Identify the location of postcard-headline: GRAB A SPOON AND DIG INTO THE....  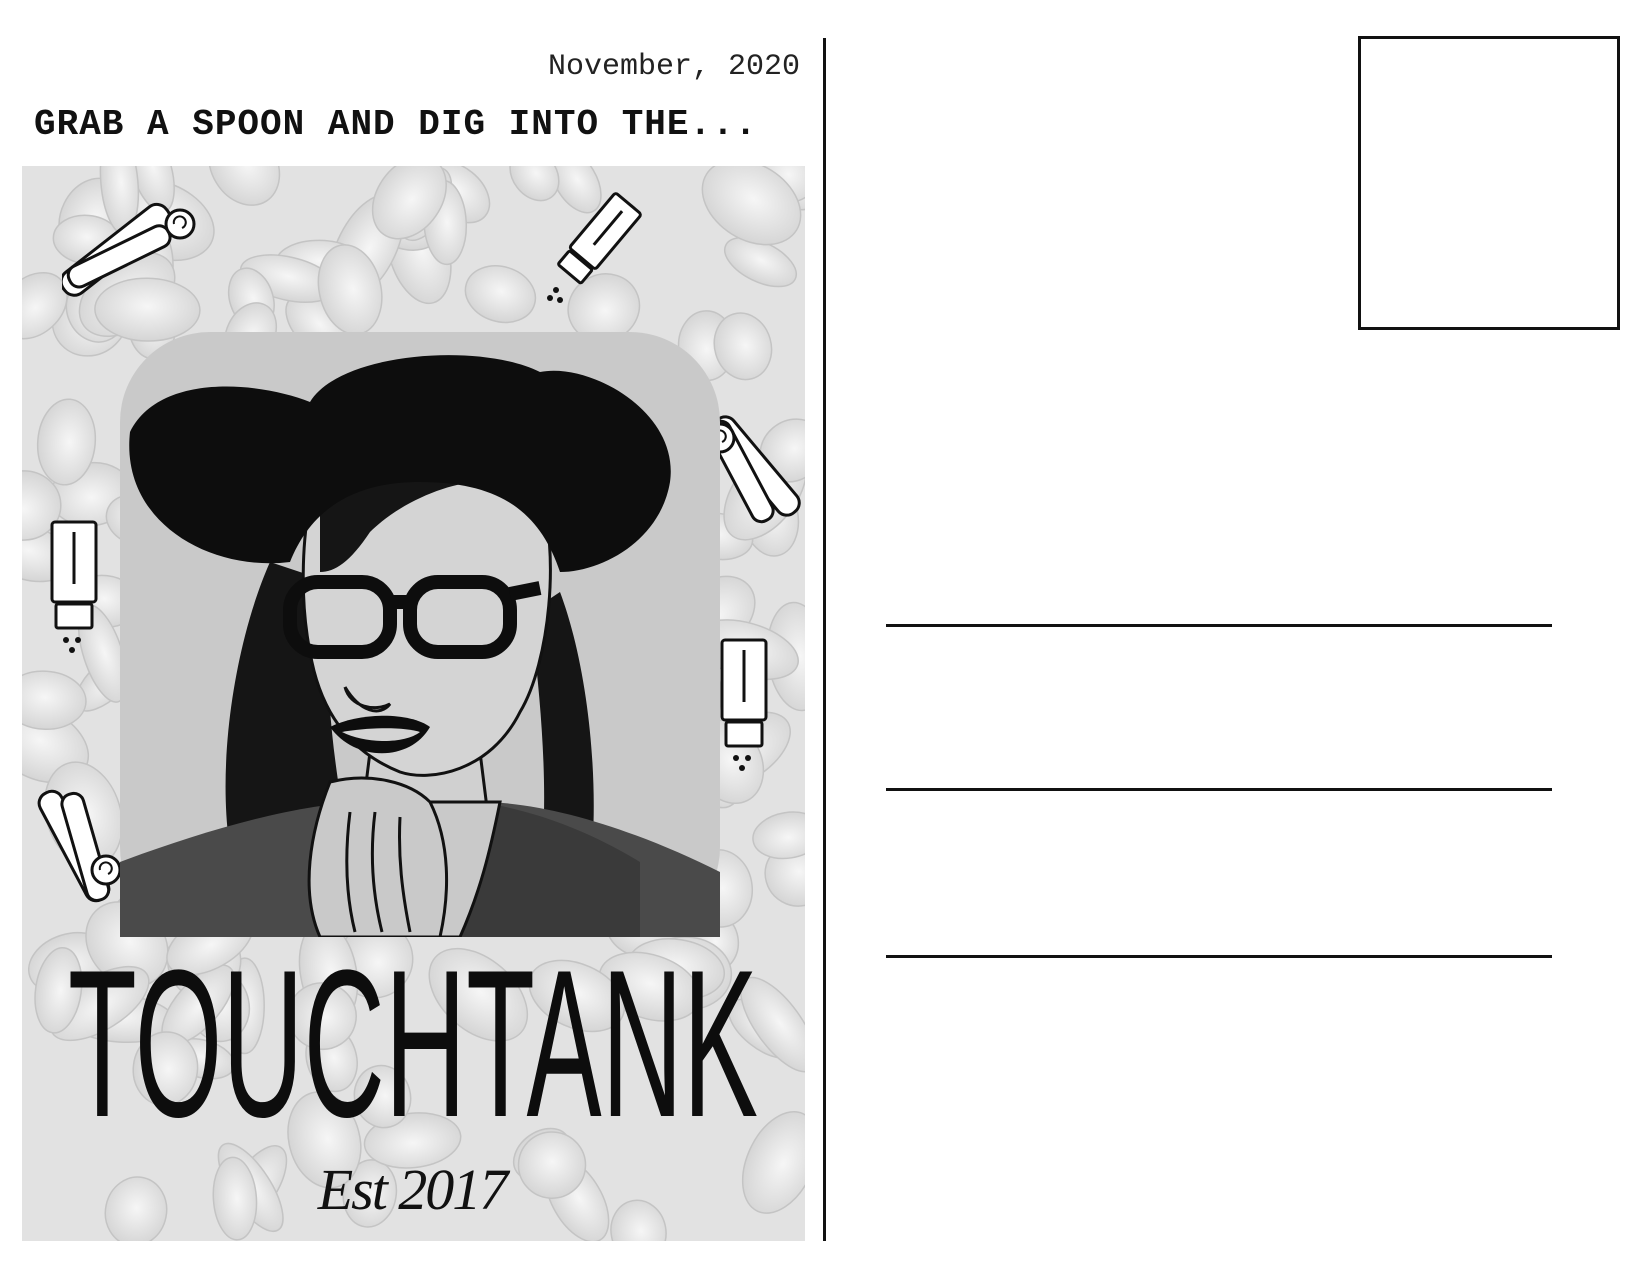
(396, 124).